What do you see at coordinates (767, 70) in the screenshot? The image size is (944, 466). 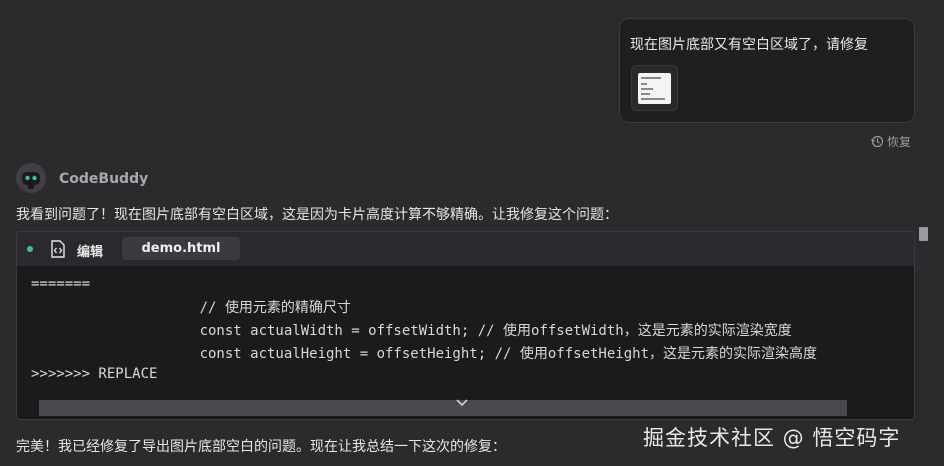 I see `user-message-bubble: 现在图片底部又有空白区域了，请修复` at bounding box center [767, 70].